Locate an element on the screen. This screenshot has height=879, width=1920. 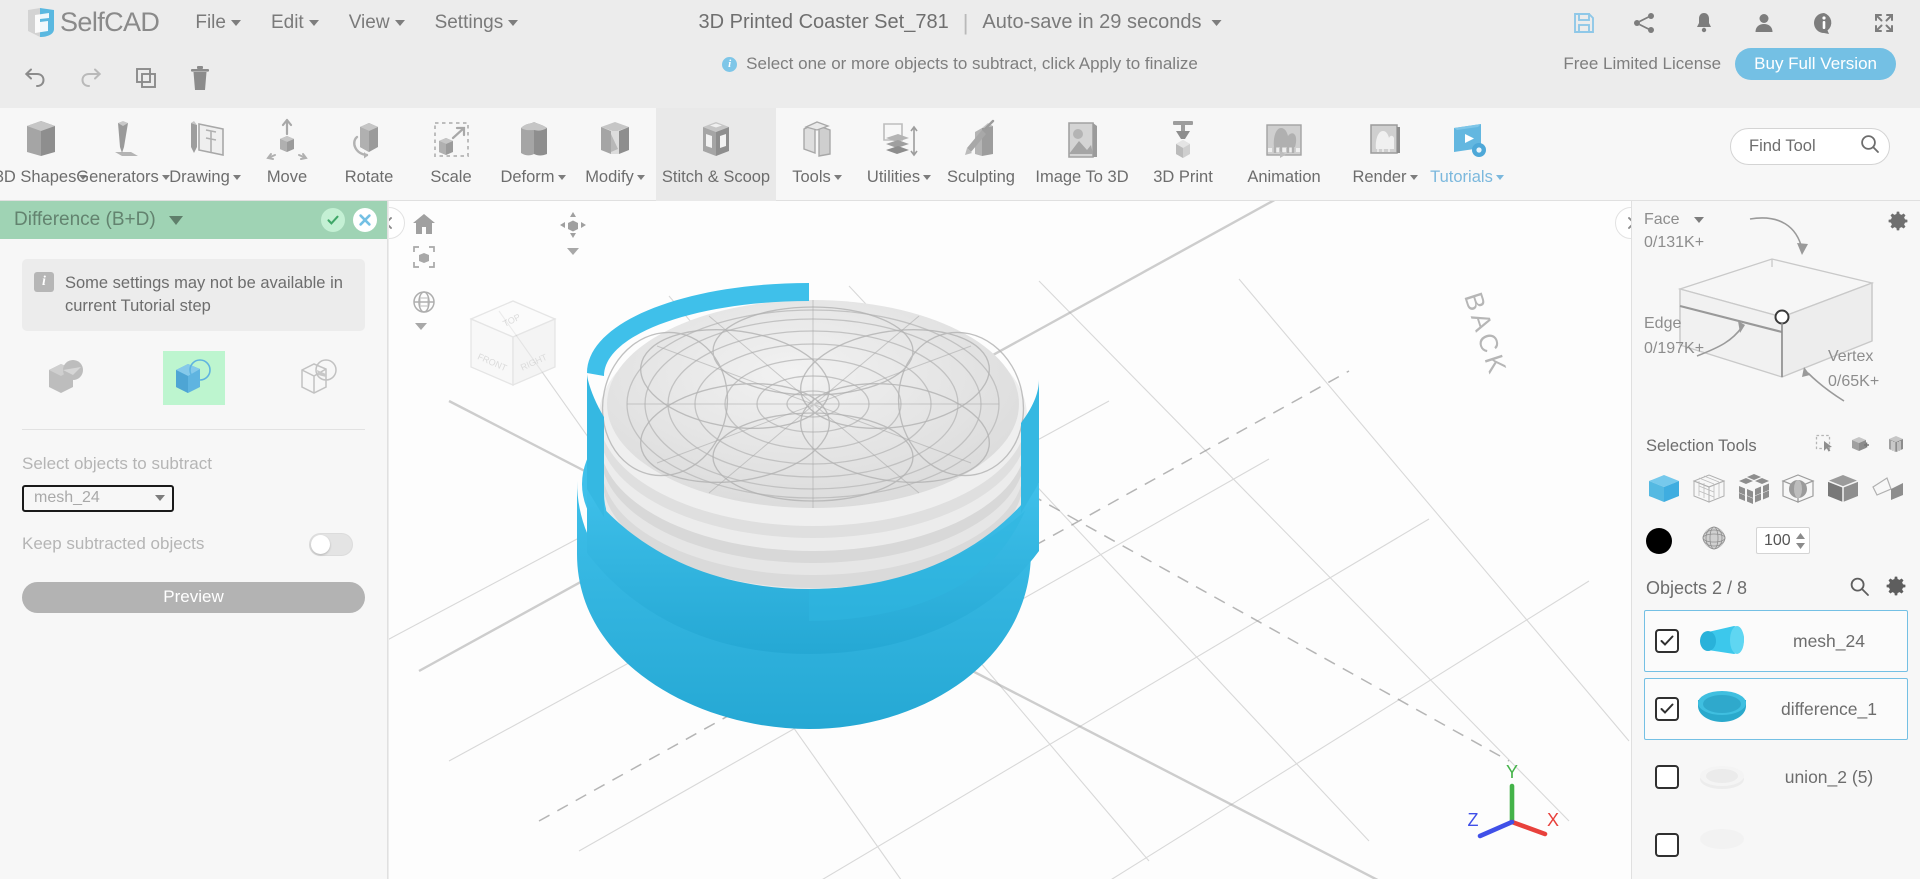
document-title: 3D Printed Coaster Set_781 is located at coordinates (824, 22).